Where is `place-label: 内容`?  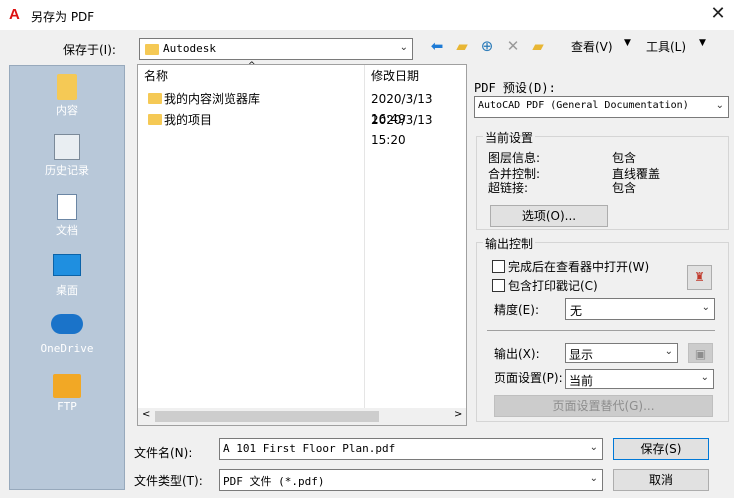 place-label: 内容 is located at coordinates (67, 110).